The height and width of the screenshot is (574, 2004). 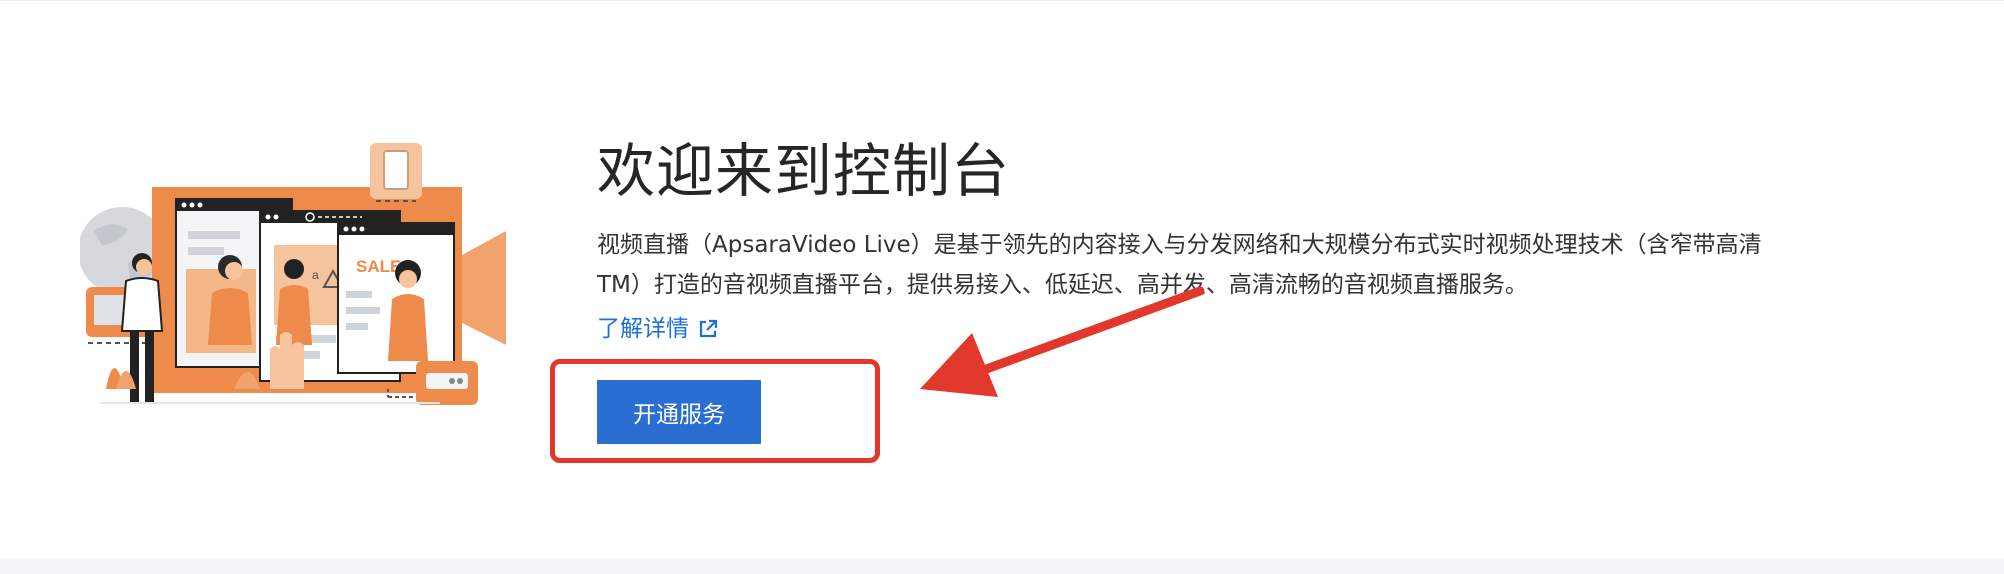 What do you see at coordinates (293, 274) in the screenshot?
I see `live-streaming-illustration: a SALE` at bounding box center [293, 274].